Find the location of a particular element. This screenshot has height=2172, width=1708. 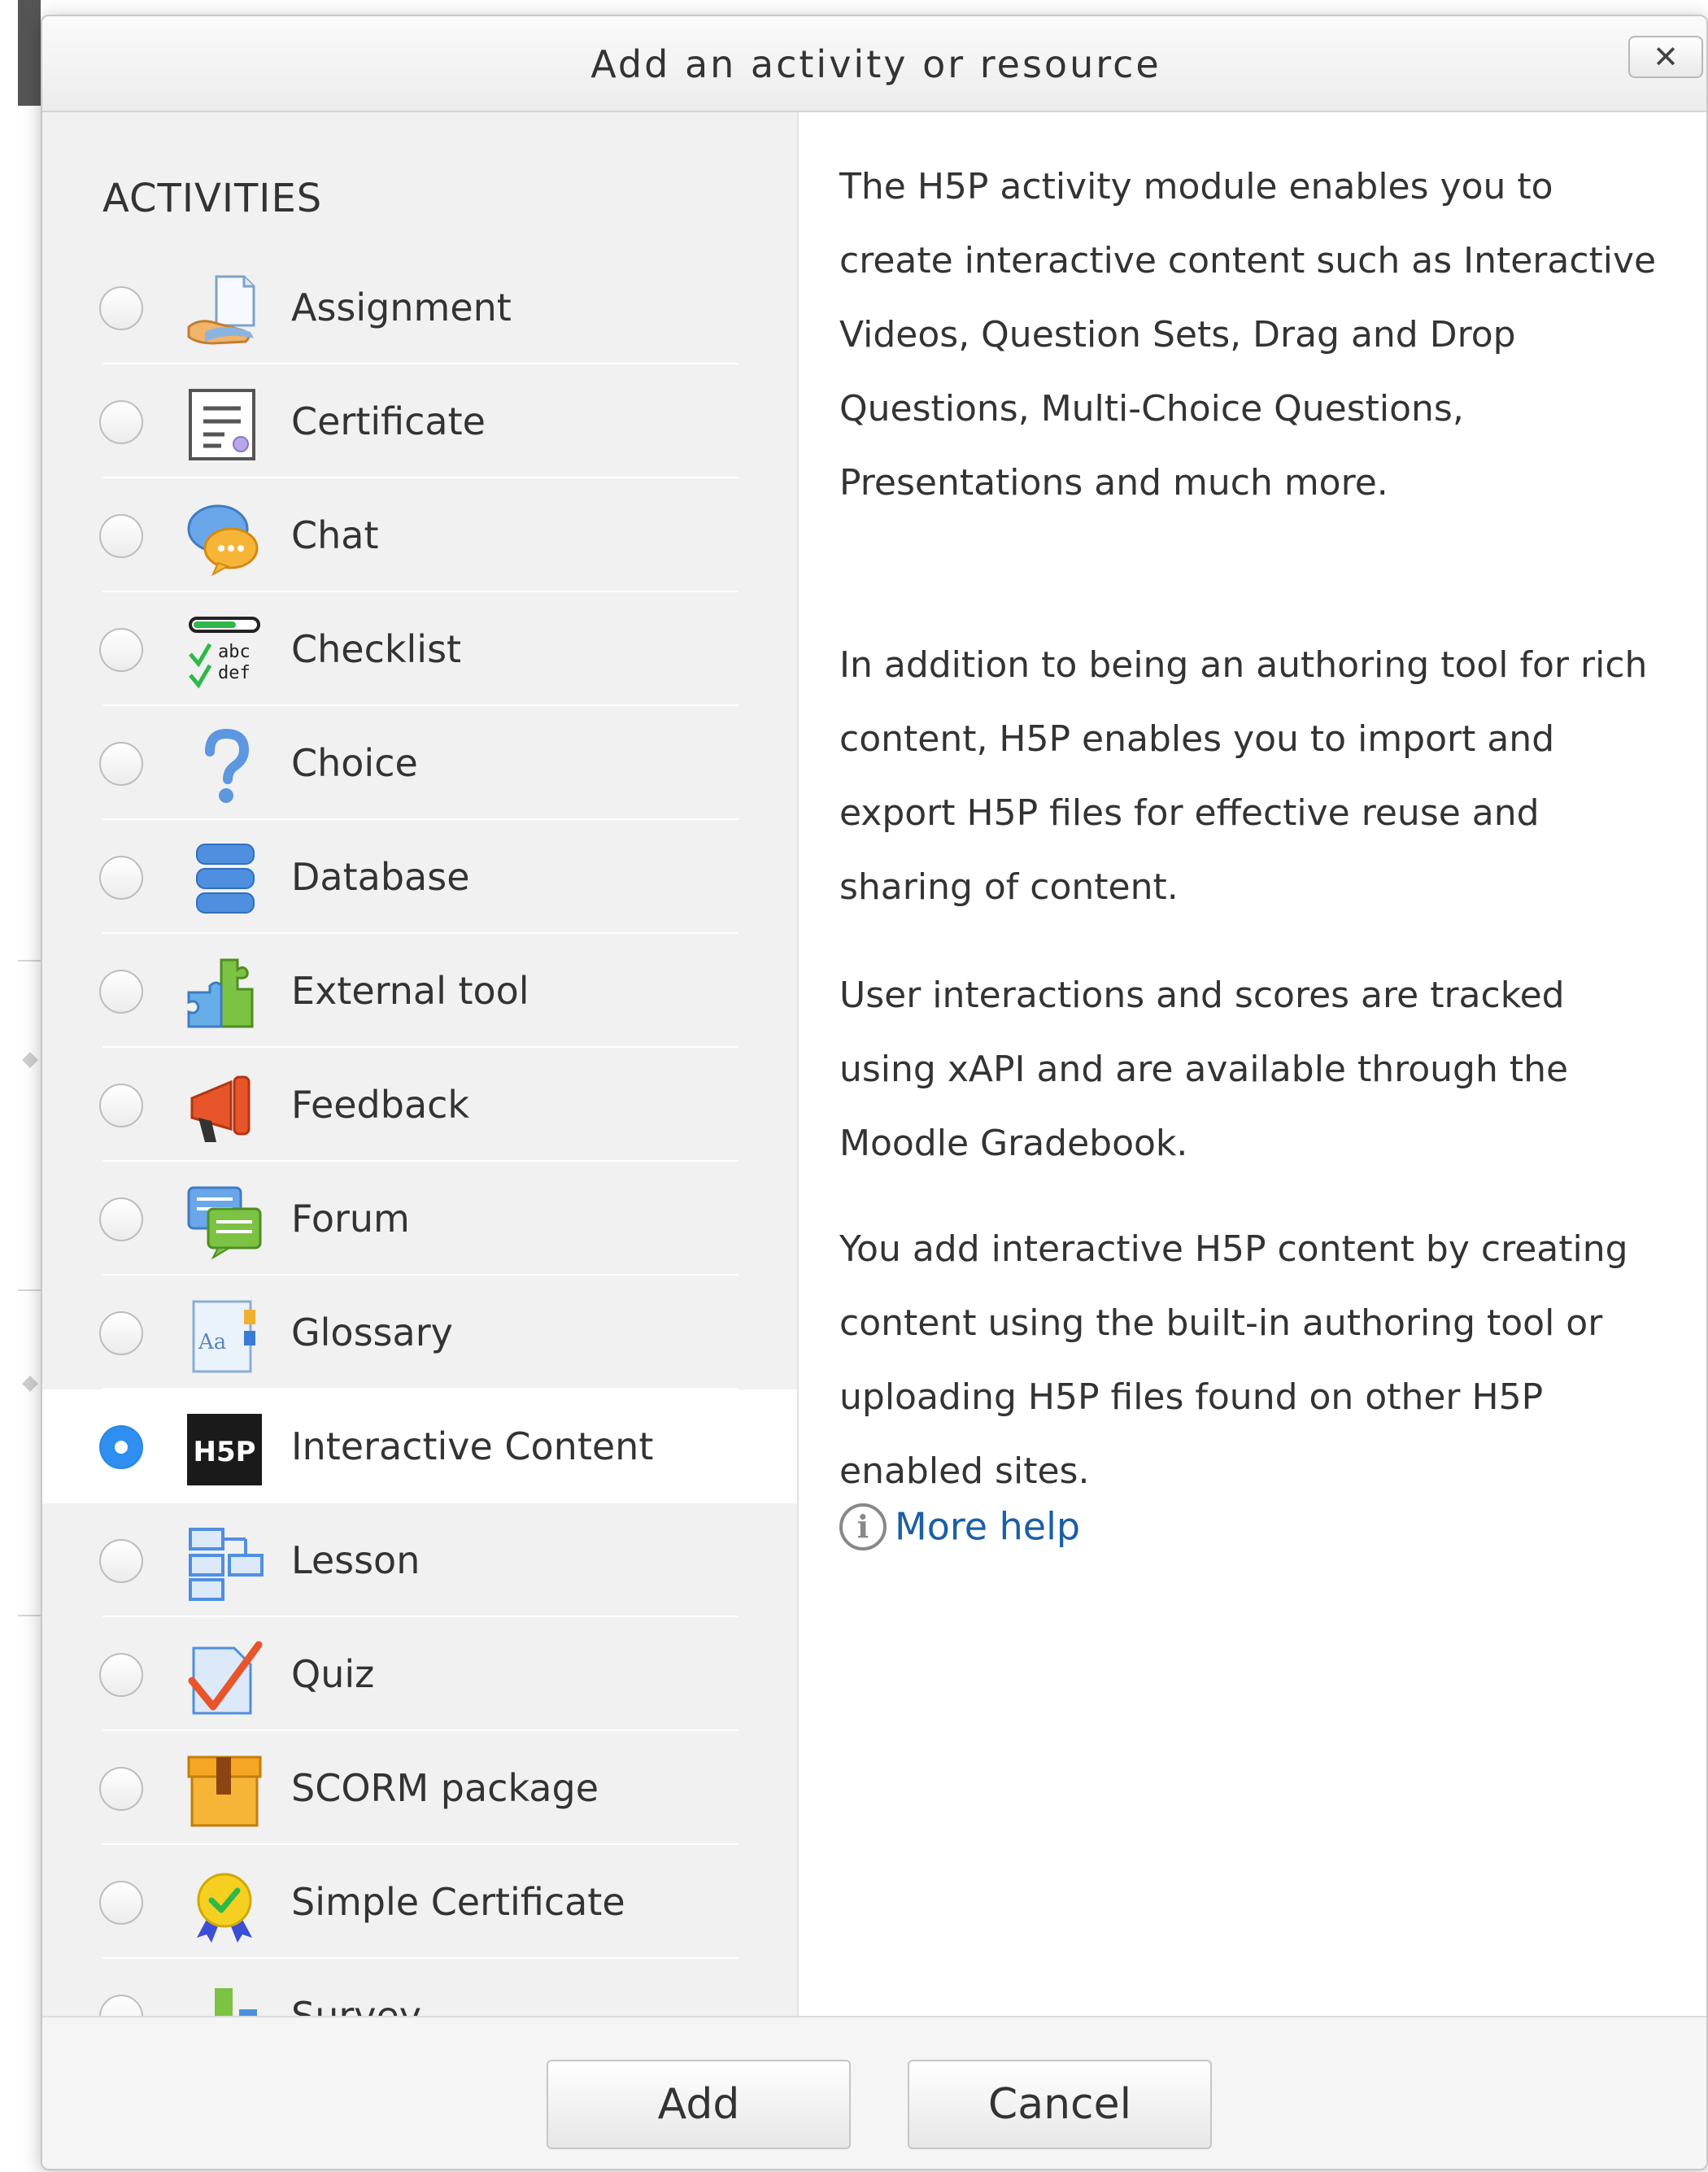

activity-option-interactive-content: H5P Interactive Content is located at coordinates (419, 1446).